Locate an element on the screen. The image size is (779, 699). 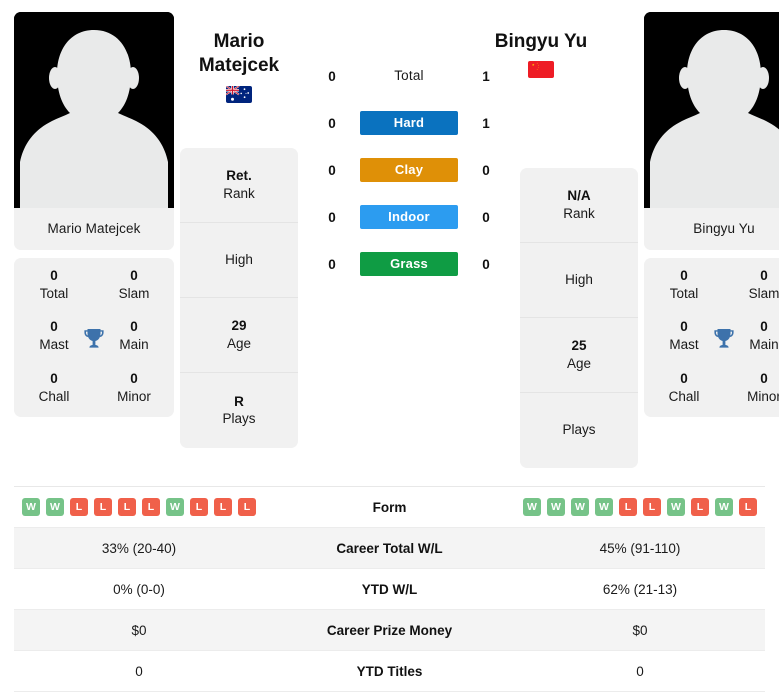
player-left-career-prize-money: $0 is located at coordinates (139, 630).